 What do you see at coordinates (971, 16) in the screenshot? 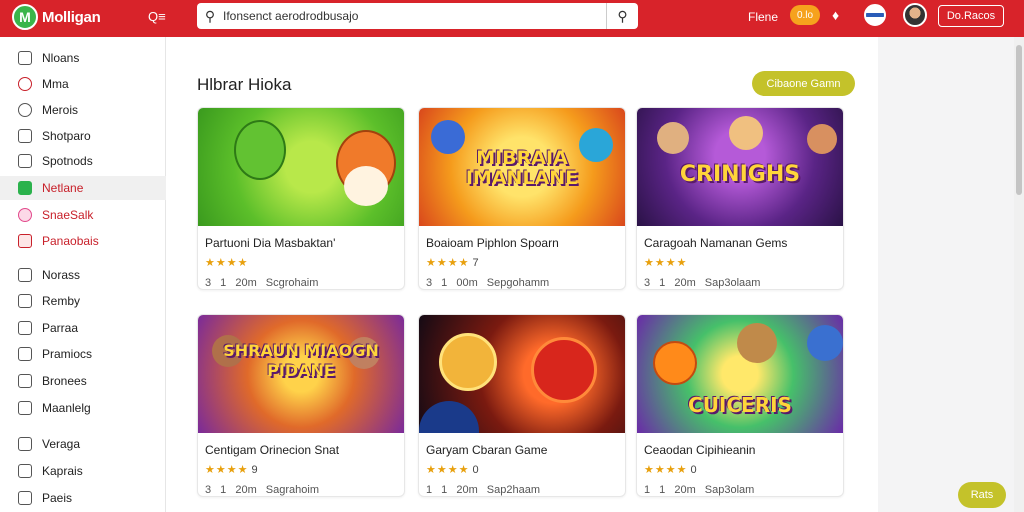
I see `signin-button: Do.Racos` at bounding box center [971, 16].